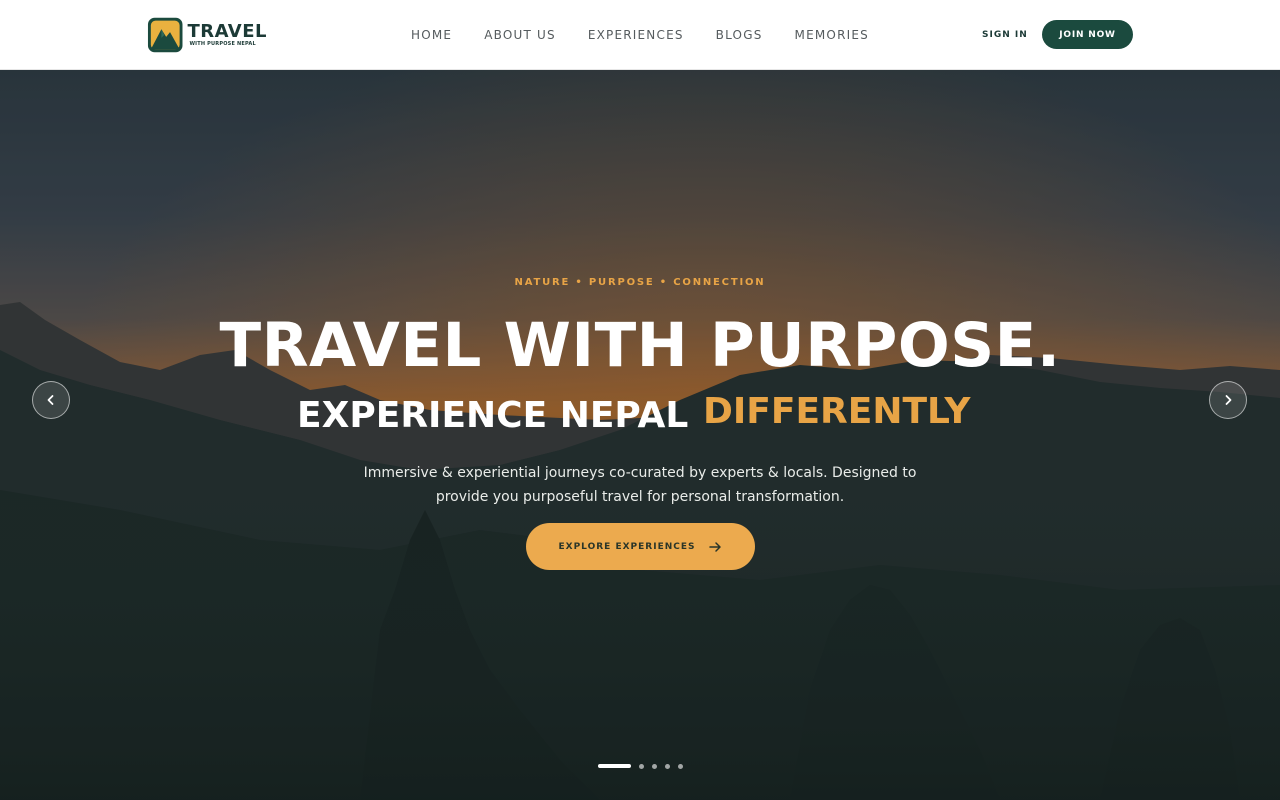 The height and width of the screenshot is (800, 1280). I want to click on hero-title: TRAVEL WITH PURPOSE., so click(640, 345).